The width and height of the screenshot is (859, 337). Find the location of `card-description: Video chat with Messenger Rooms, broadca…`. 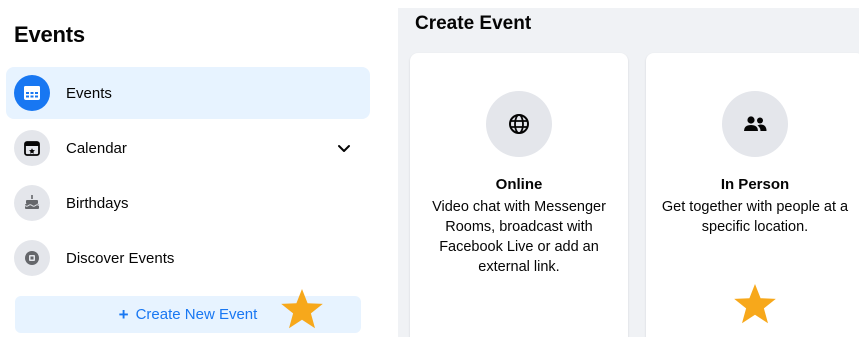

card-description: Video chat with Messenger Rooms, broadca… is located at coordinates (519, 237).